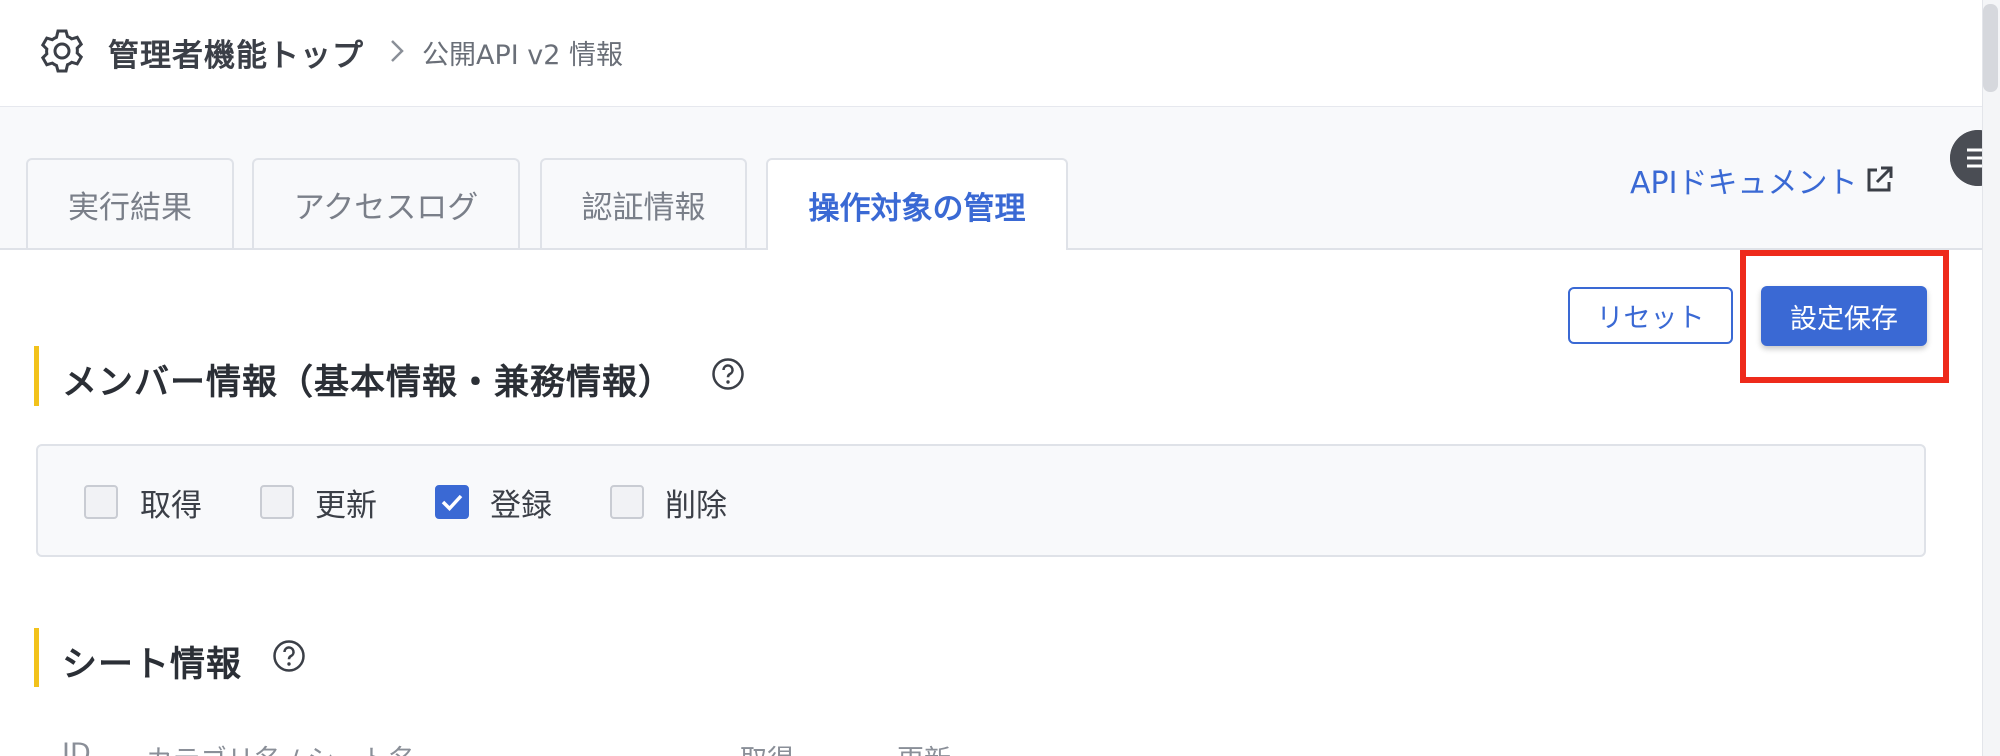 Image resolution: width=2000 pixels, height=756 pixels. What do you see at coordinates (1743, 180) in the screenshot?
I see `api-document-label: APIドキュメント` at bounding box center [1743, 180].